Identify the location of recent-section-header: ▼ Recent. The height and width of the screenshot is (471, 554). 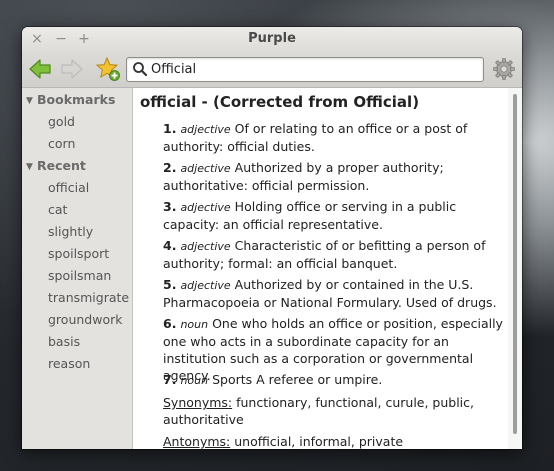
(56, 165).